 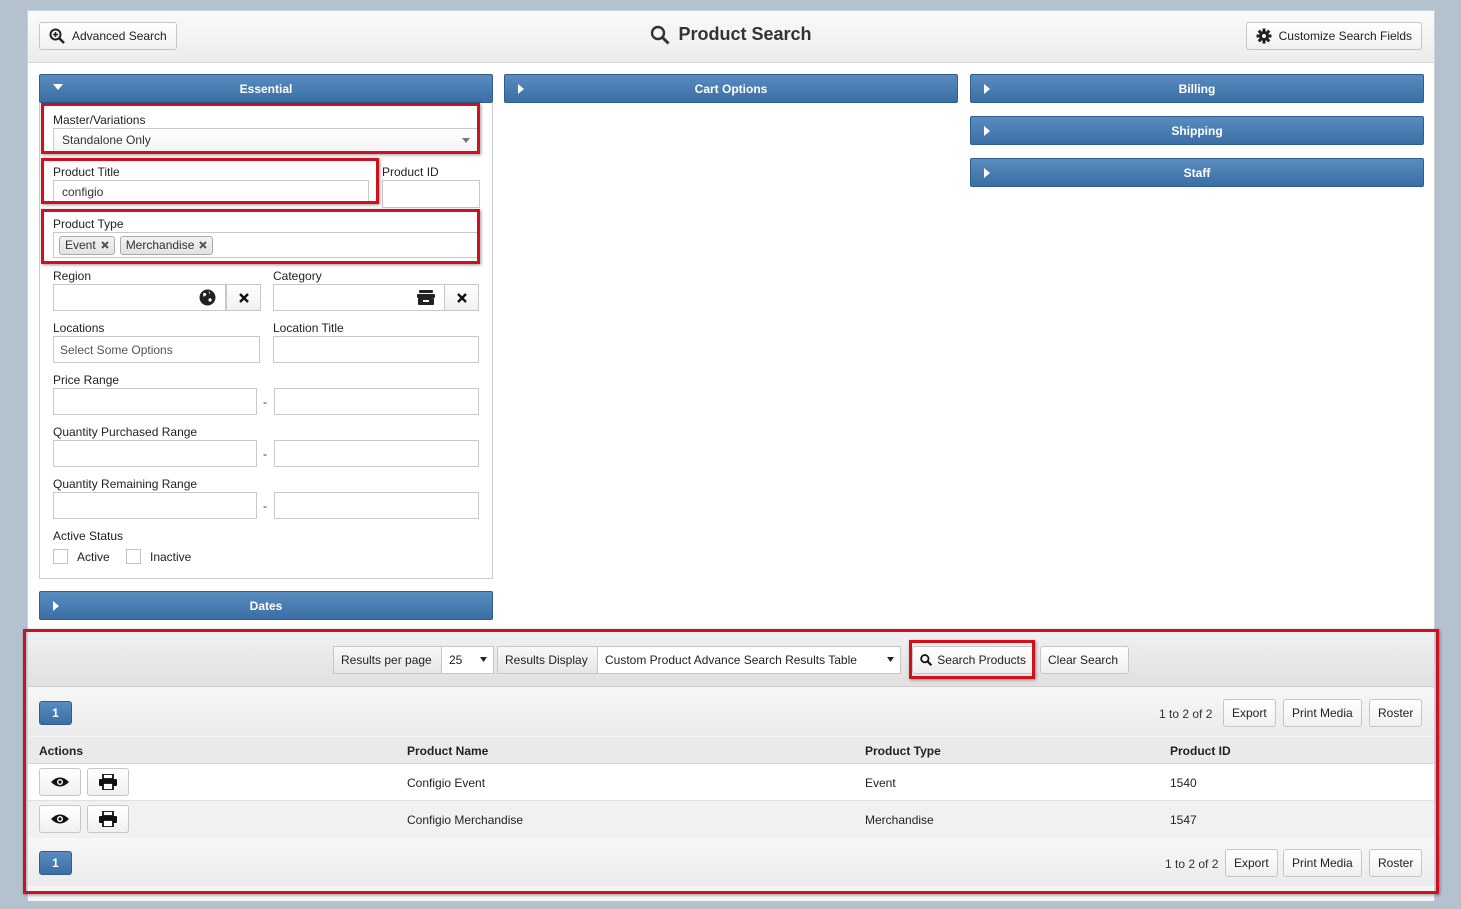 I want to click on section-staff: Staff, so click(x=1197, y=172).